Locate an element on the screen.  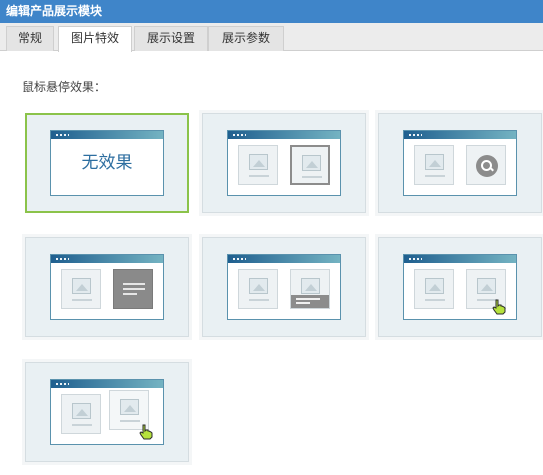
effect-option-no-effect: 无效果 is located at coordinates (107, 163).